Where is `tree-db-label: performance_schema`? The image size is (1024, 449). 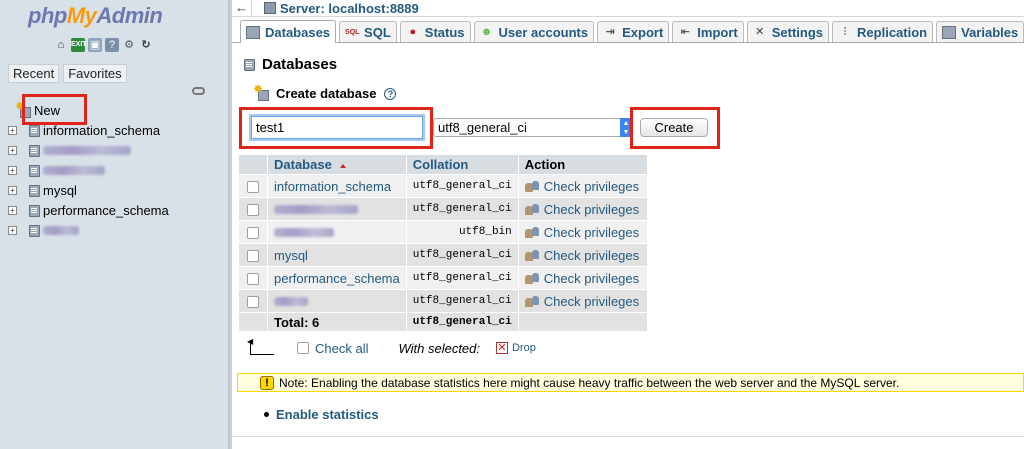
tree-db-label: performance_schema is located at coordinates (106, 210).